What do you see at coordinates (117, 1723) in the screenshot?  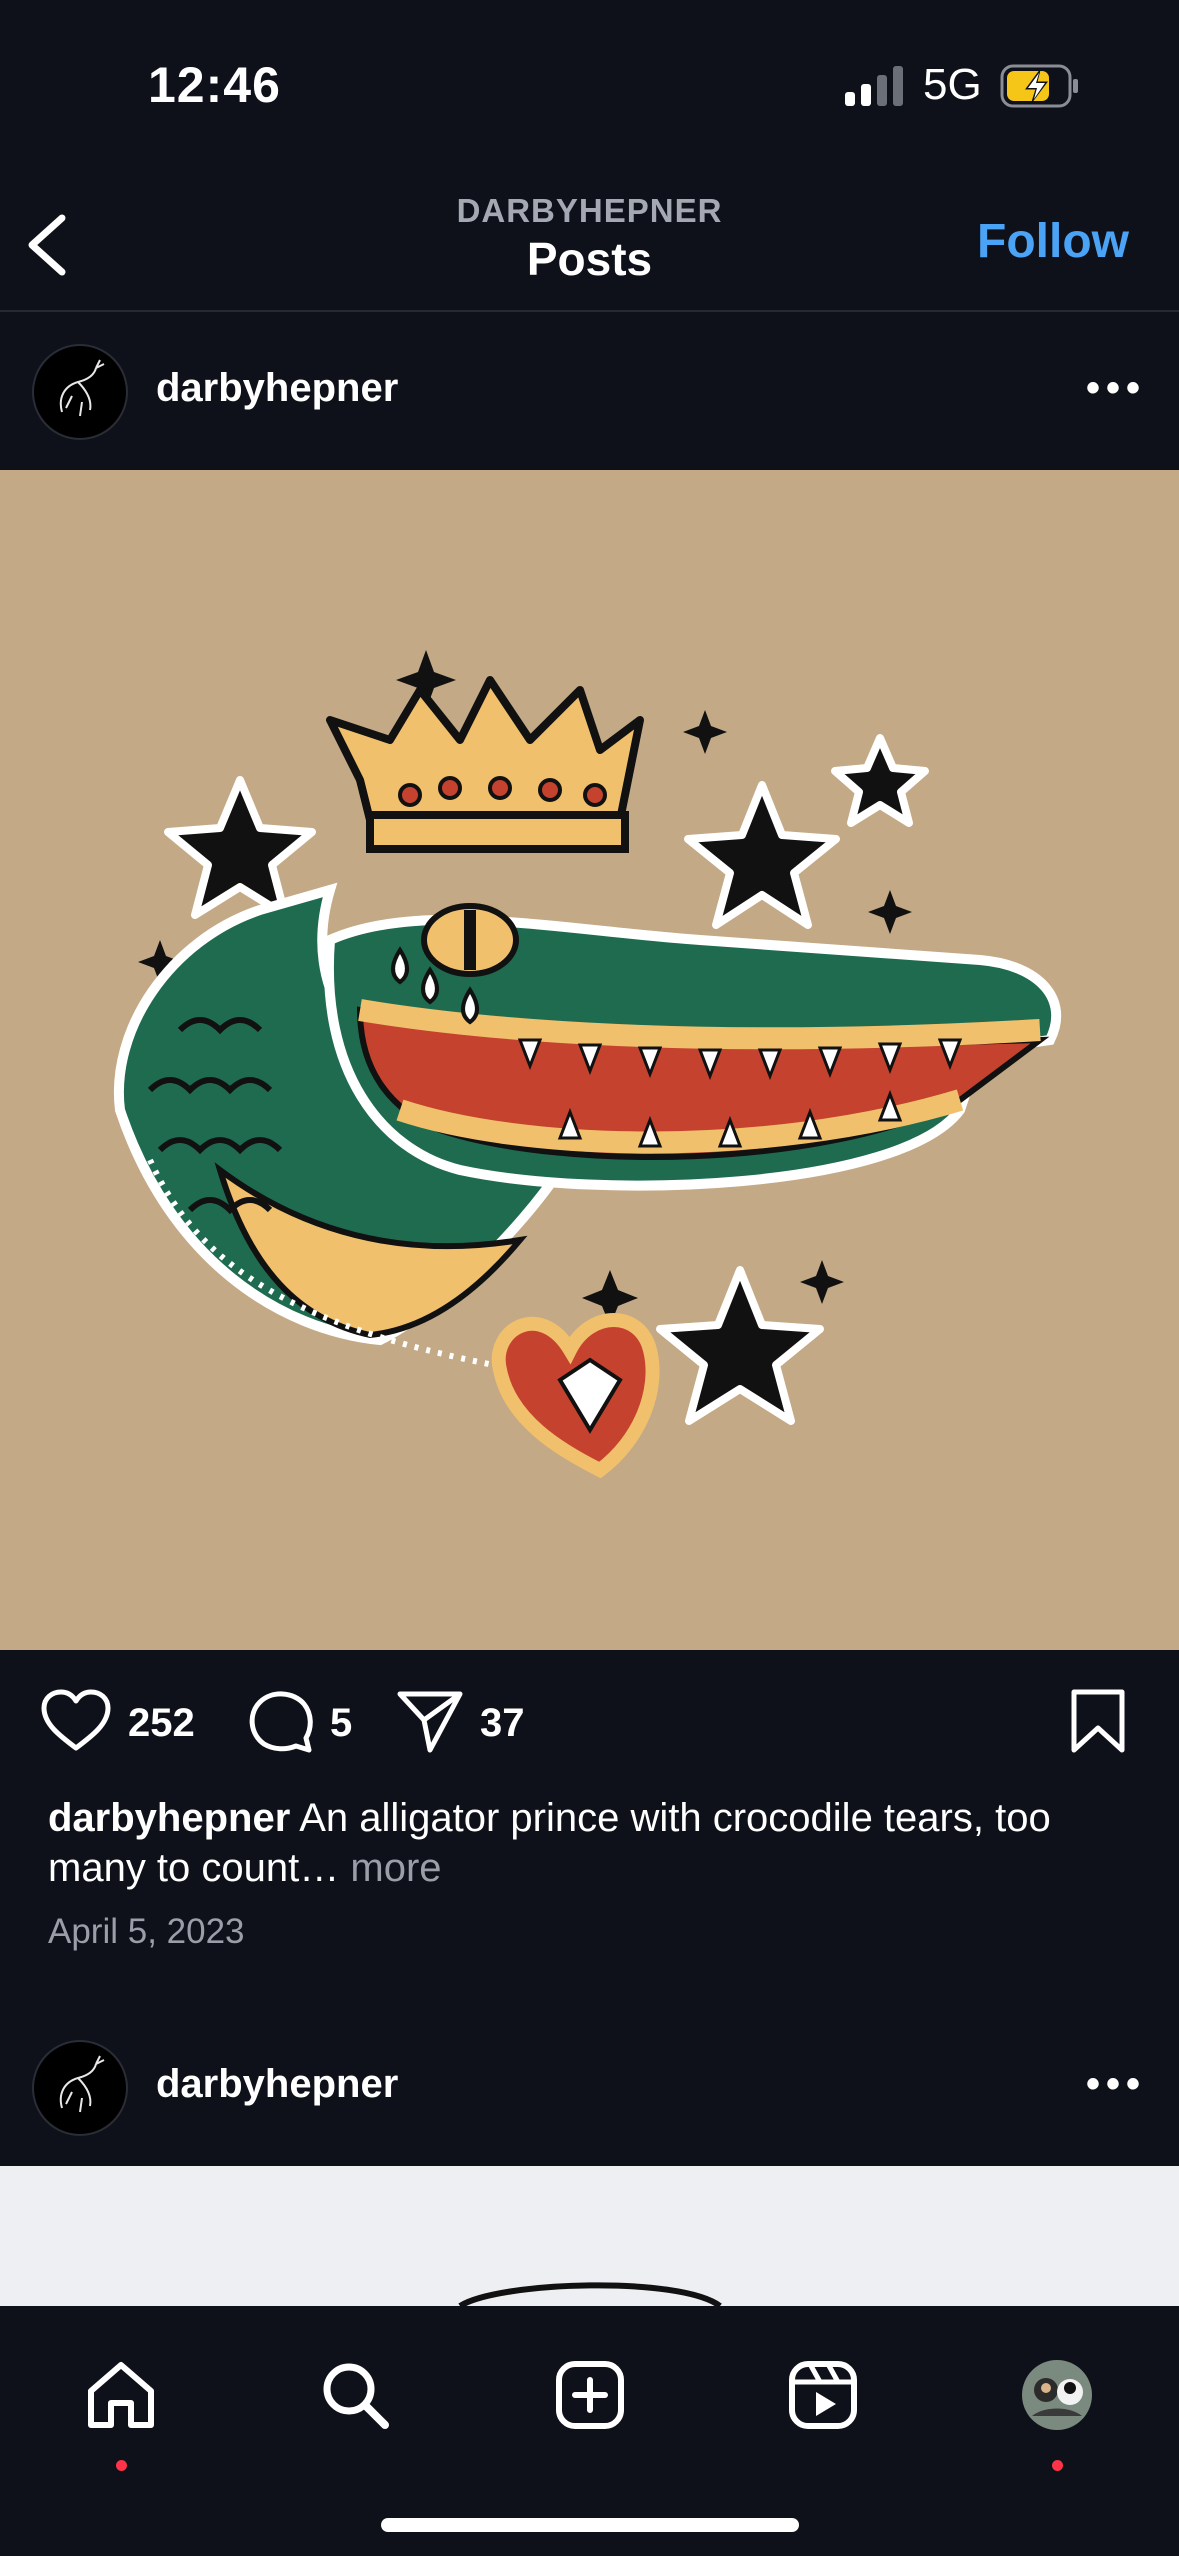 I see `like-button: 252` at bounding box center [117, 1723].